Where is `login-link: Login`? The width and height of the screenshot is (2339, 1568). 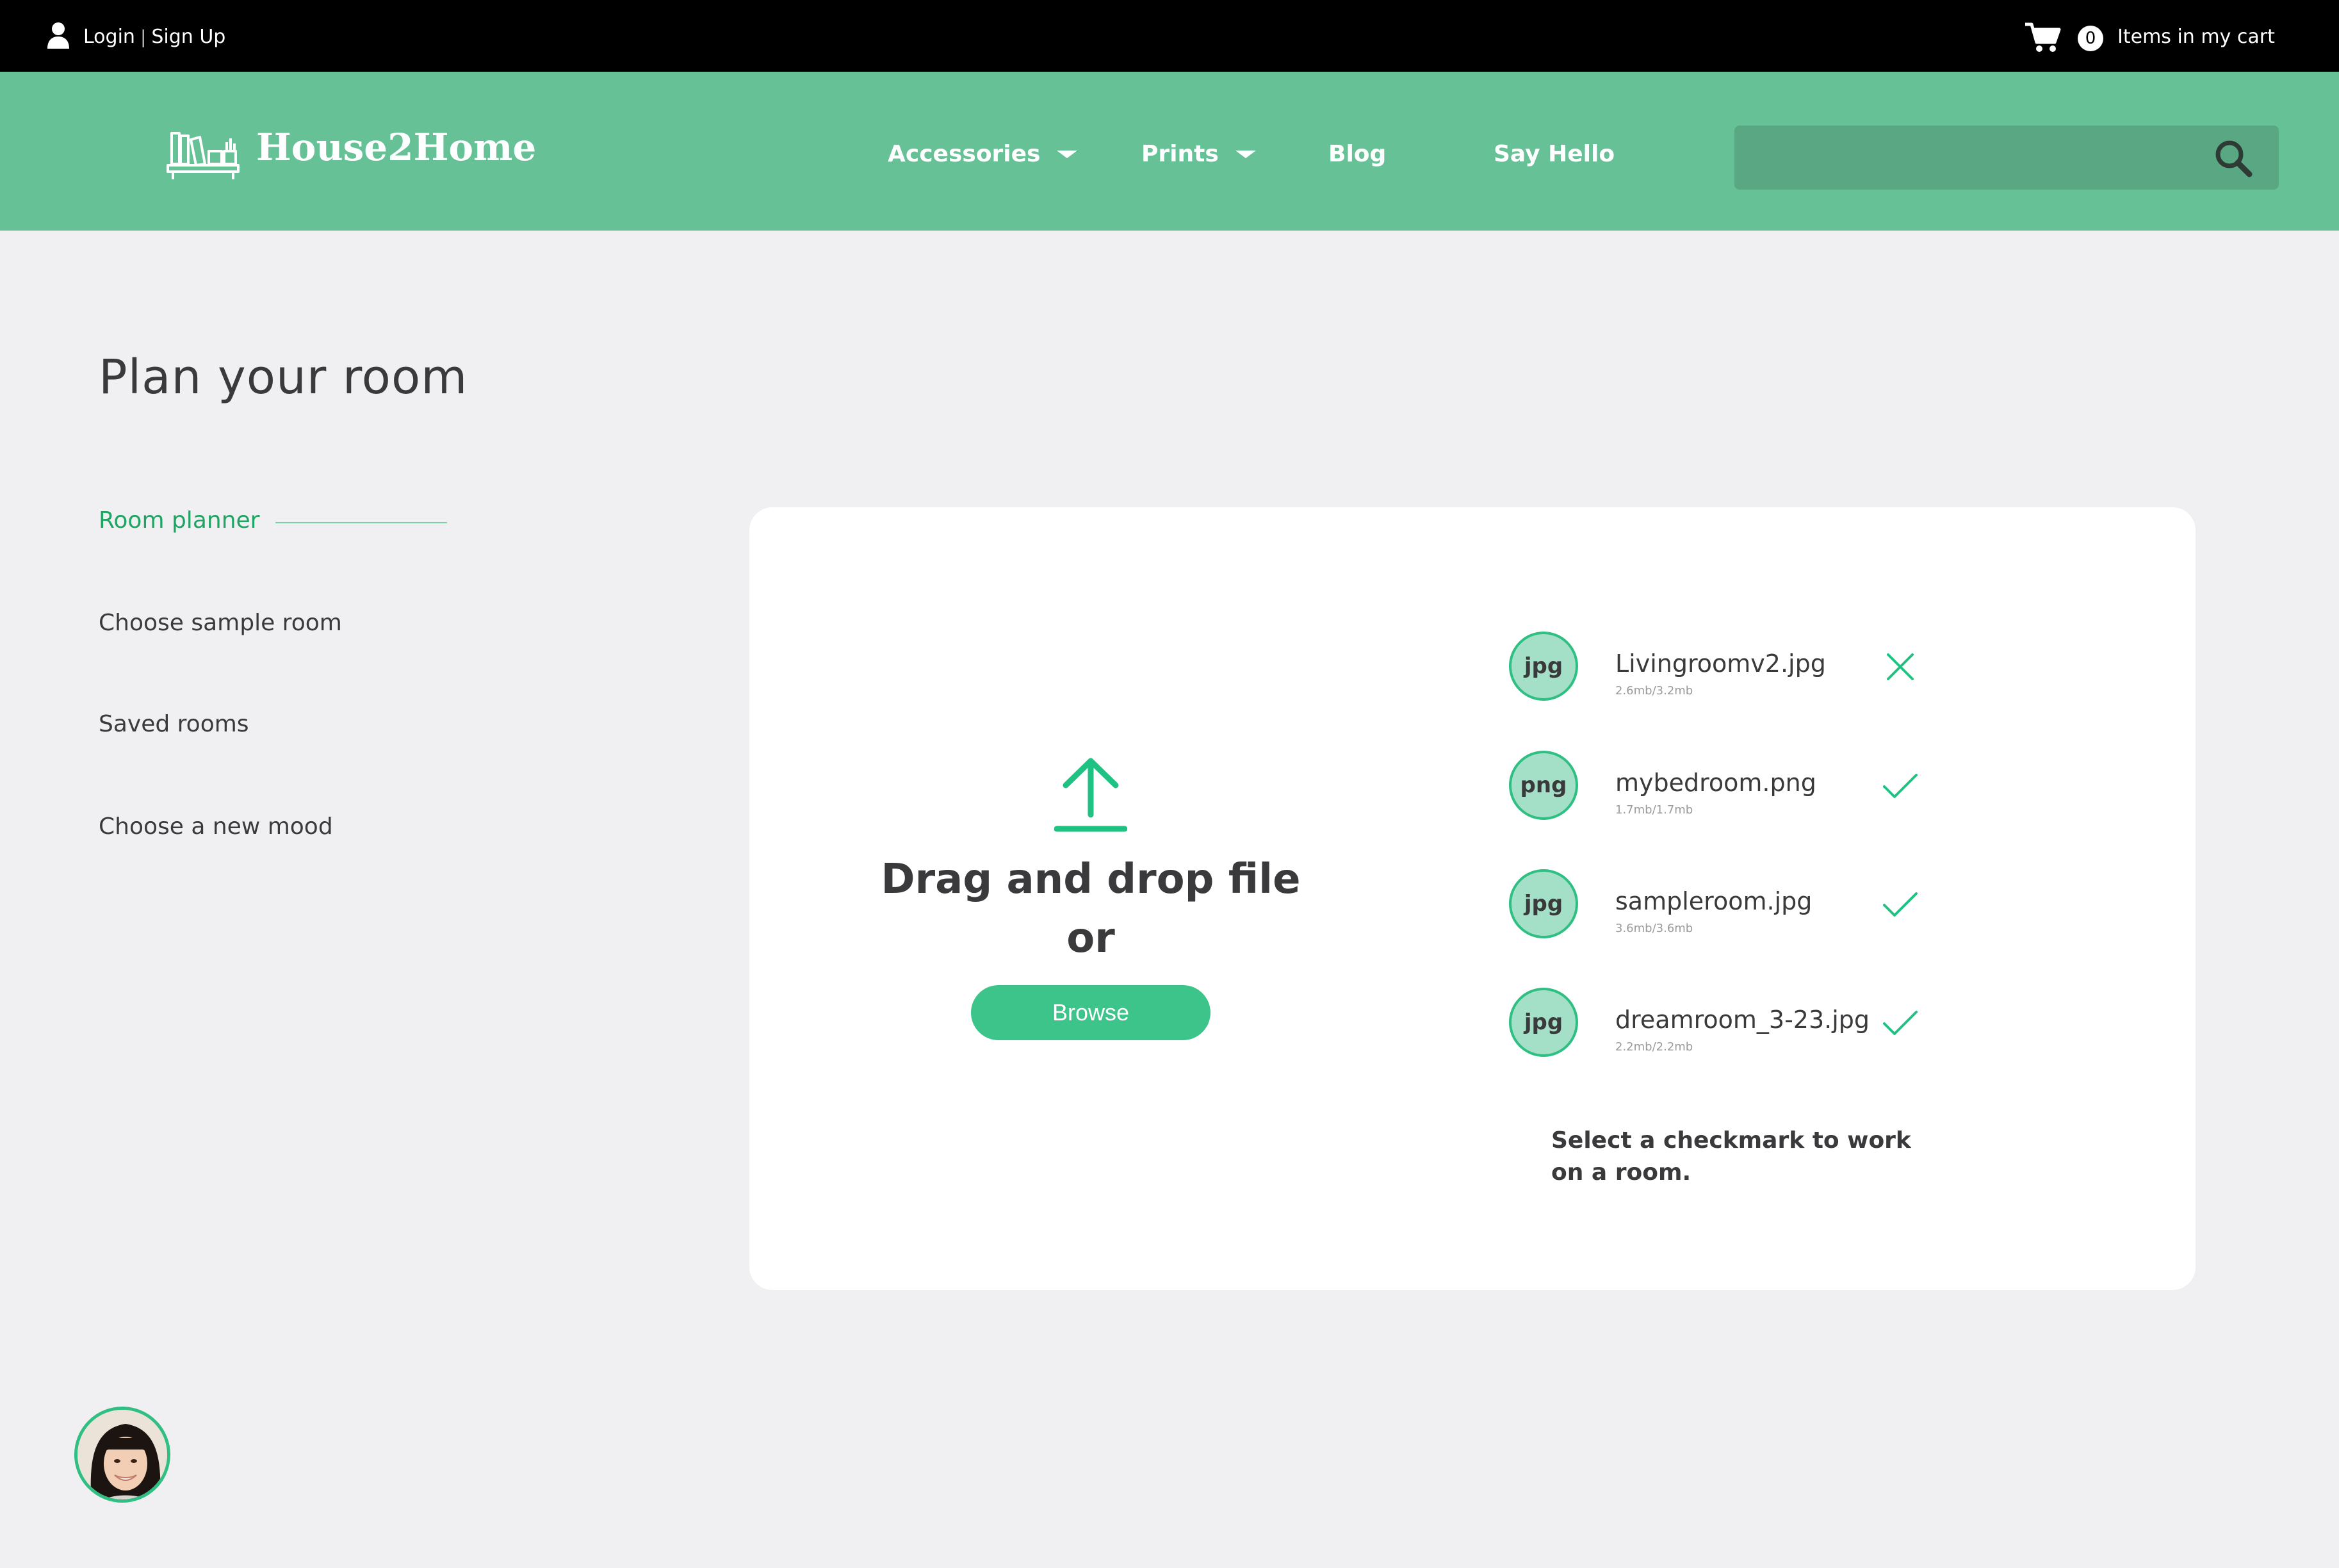 login-link: Login is located at coordinates (109, 37).